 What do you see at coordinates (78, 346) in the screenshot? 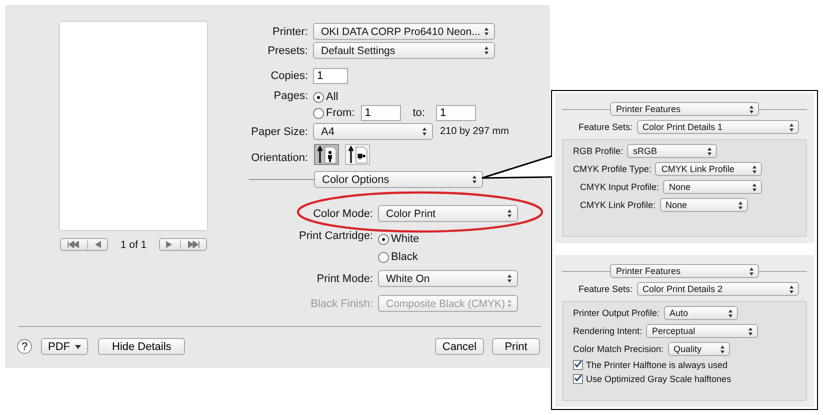
I see `caret-icon` at bounding box center [78, 346].